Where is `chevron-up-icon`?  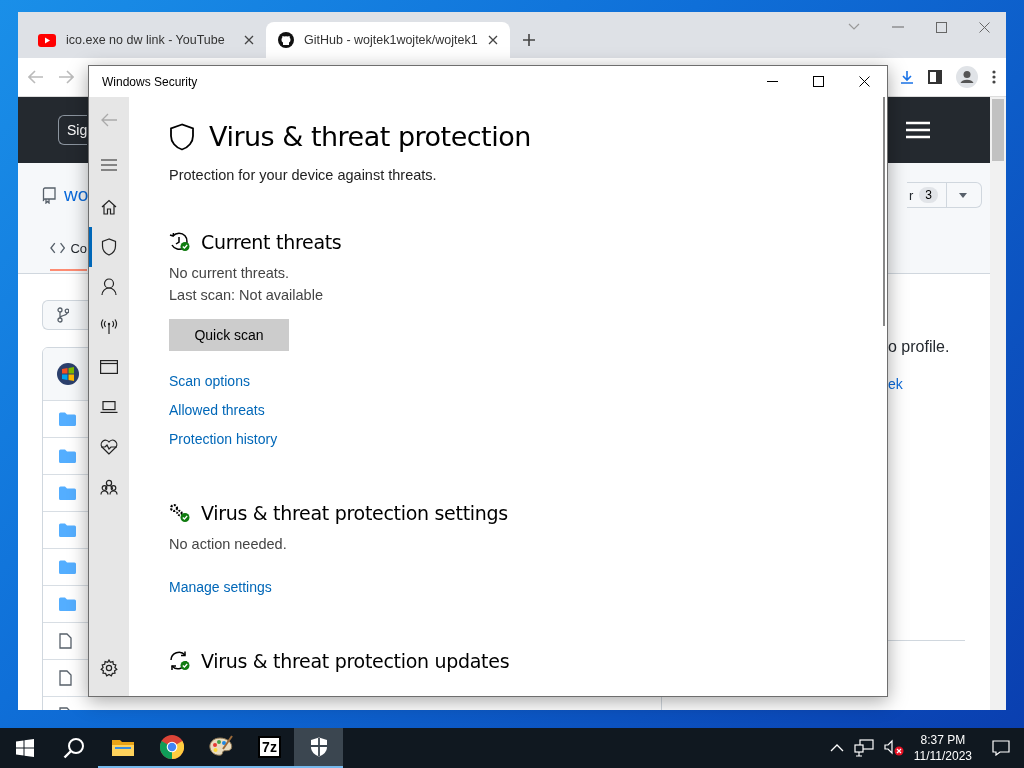 chevron-up-icon is located at coordinates (836, 748).